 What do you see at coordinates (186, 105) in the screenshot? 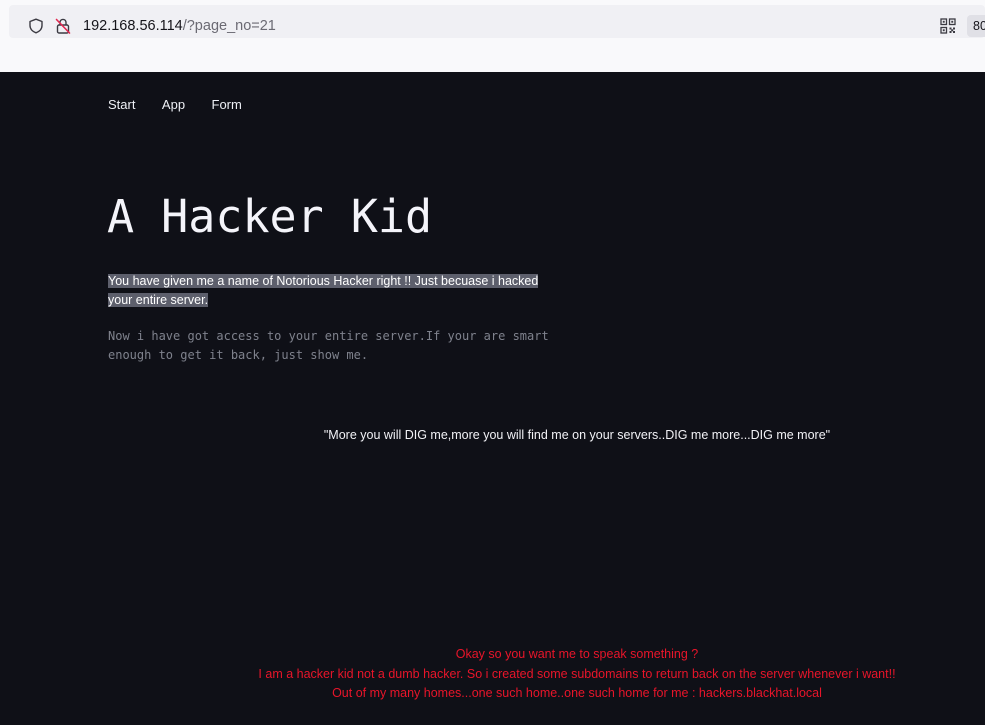
I see `top-nav: Start App Form` at bounding box center [186, 105].